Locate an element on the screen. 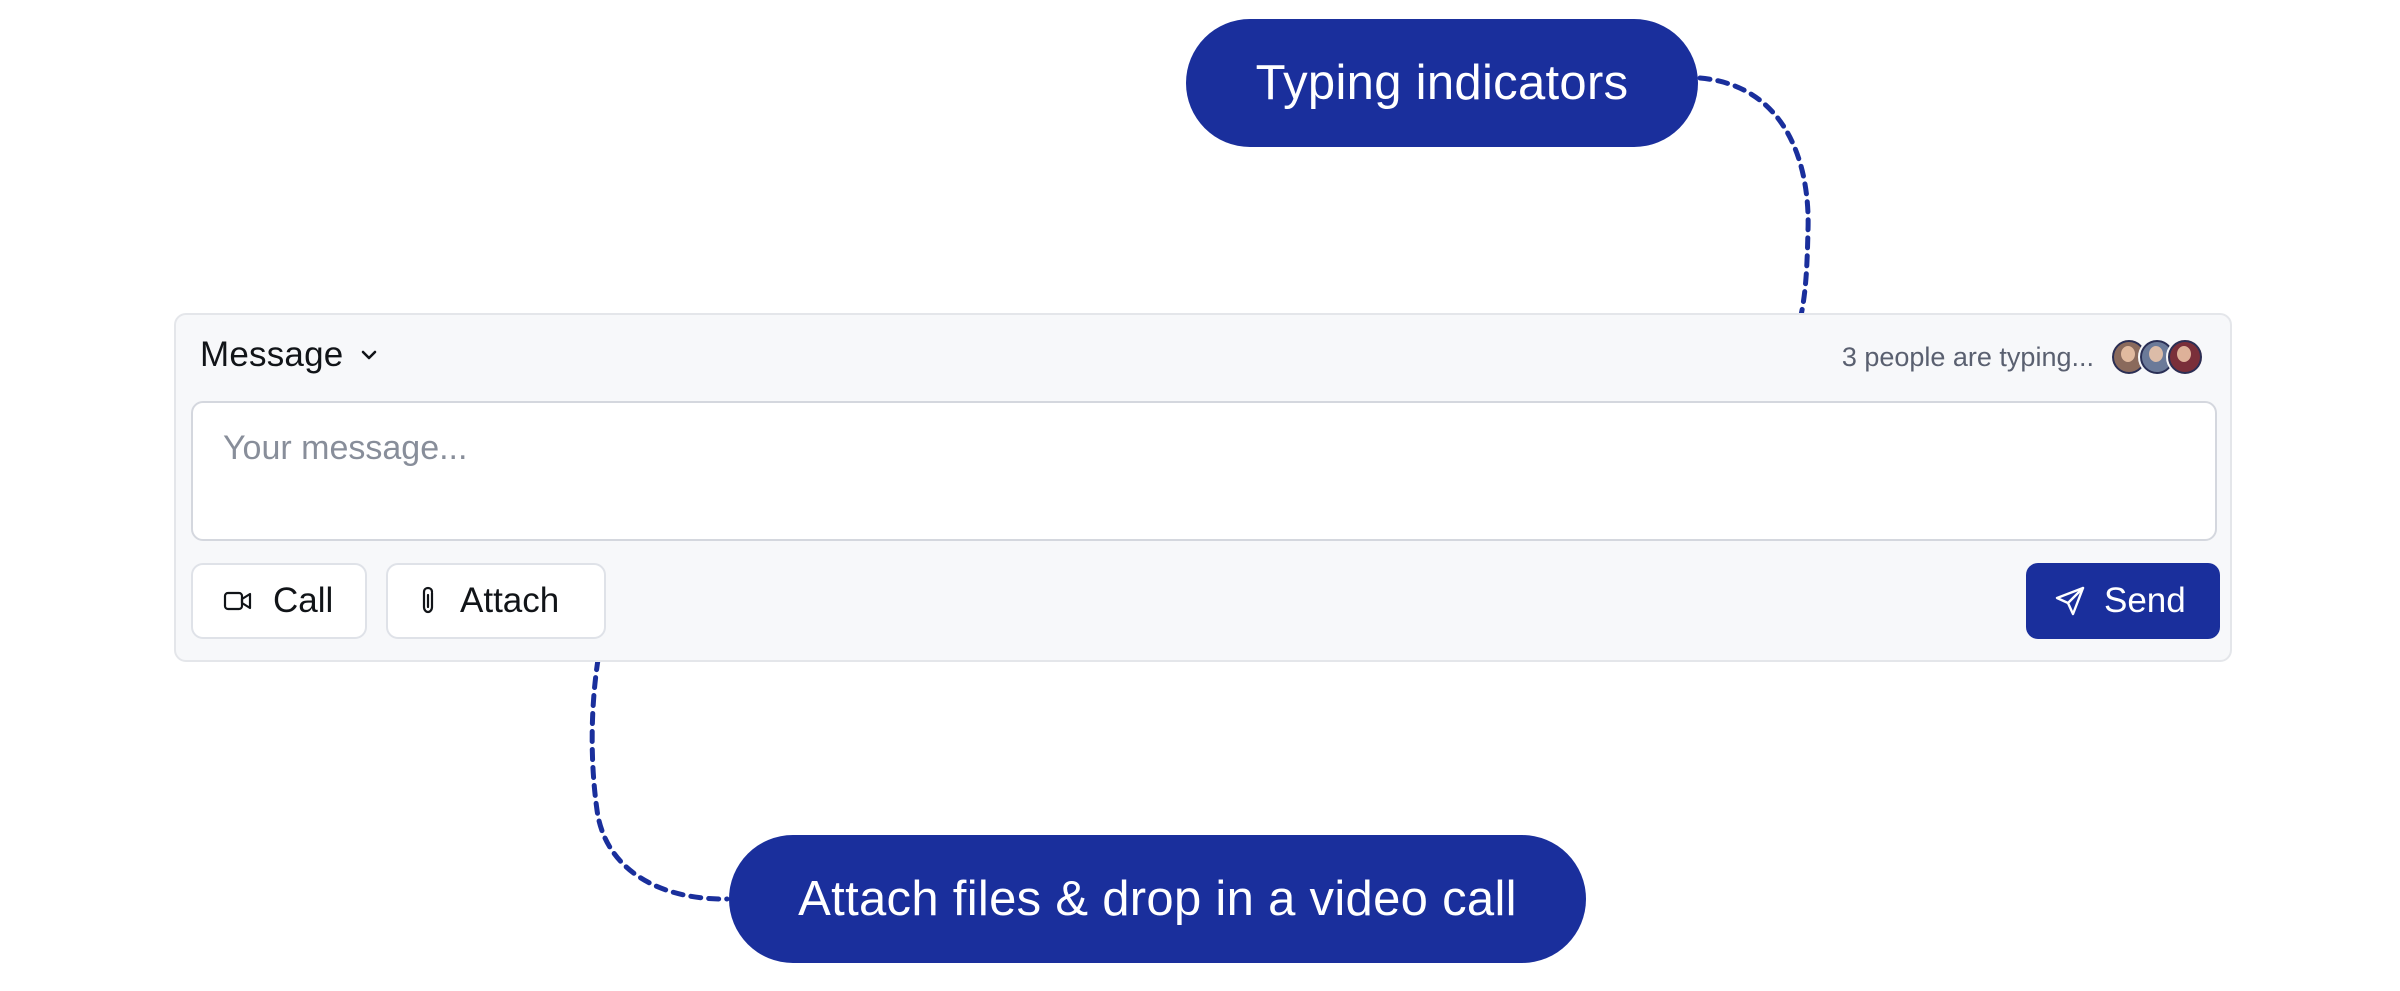 The height and width of the screenshot is (991, 2400). typing-callout-connector is located at coordinates (1754, 205).